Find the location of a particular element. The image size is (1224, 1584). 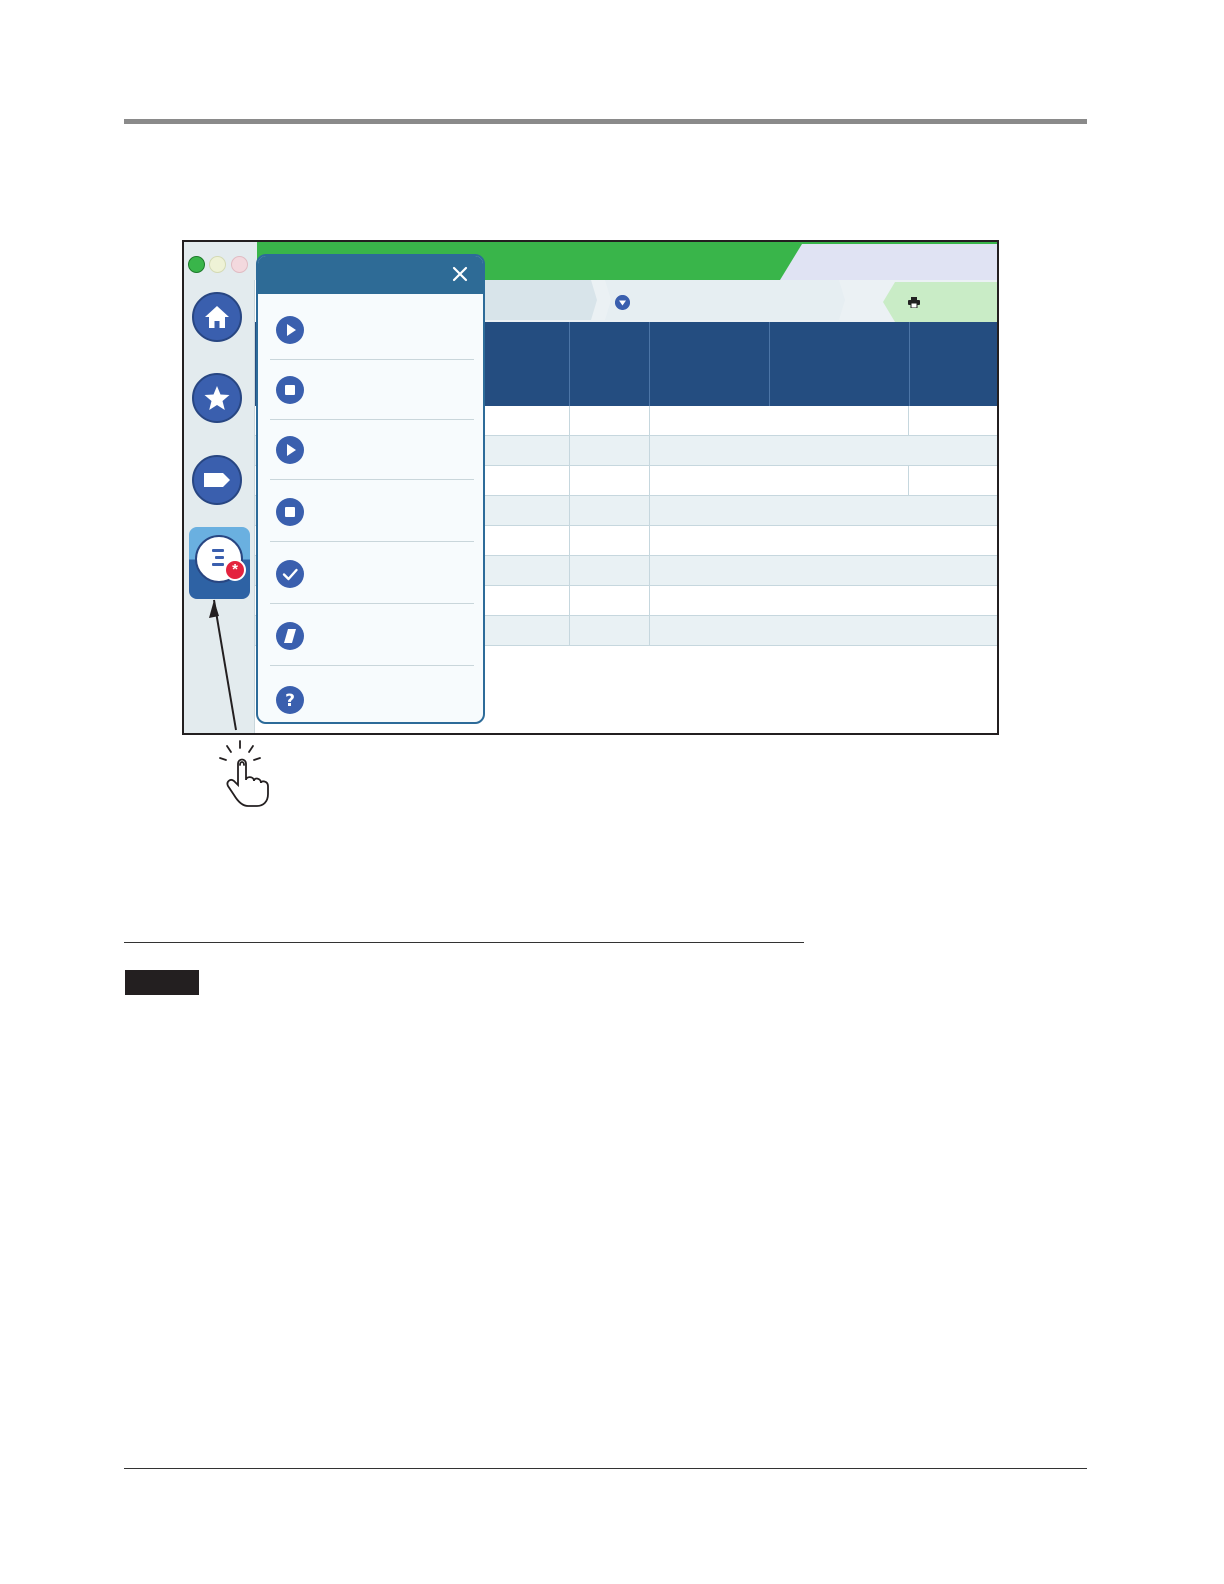

check-icon is located at coordinates (290, 574).